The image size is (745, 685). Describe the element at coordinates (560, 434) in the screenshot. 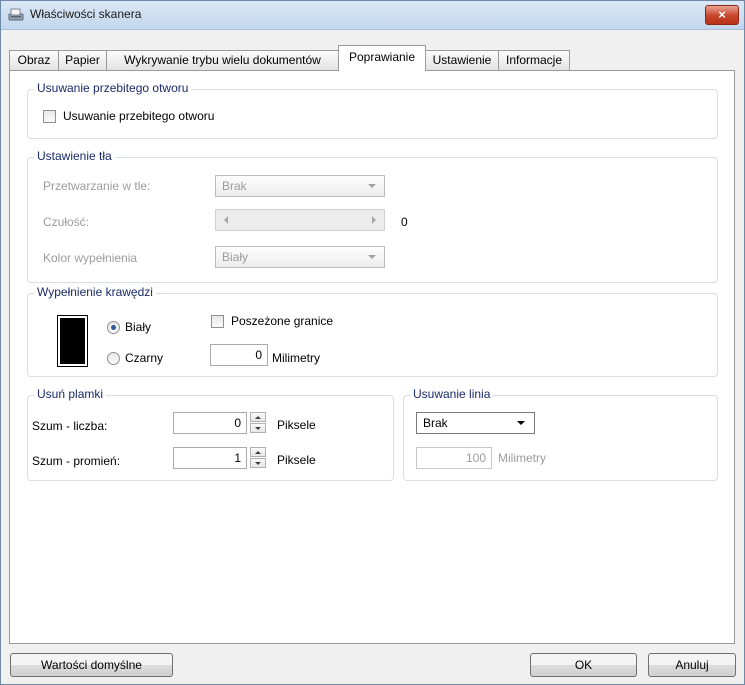

I see `line-removal-group: Usuwanie linia Brak 100 Milimetry` at that location.